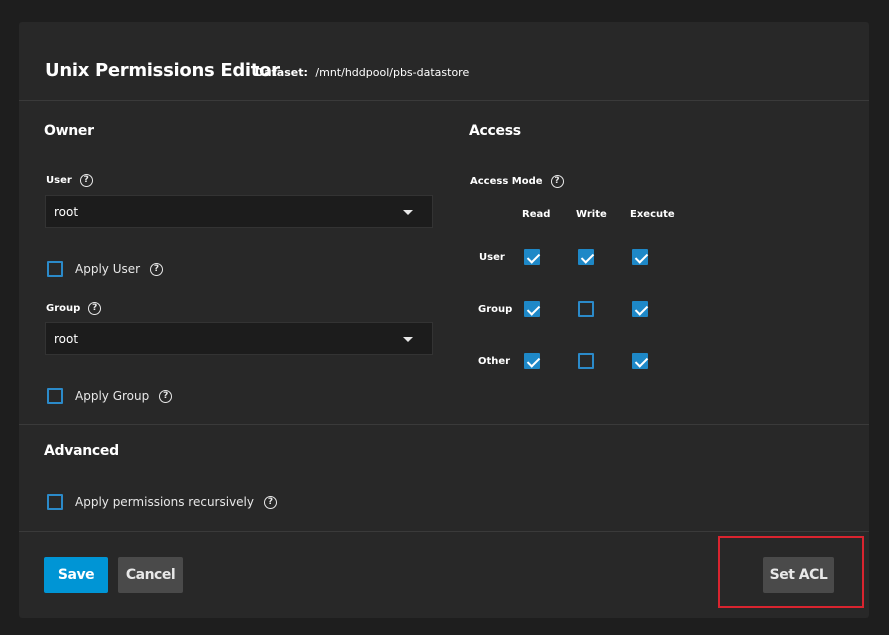  I want to click on apply-recursively-checkbox, so click(55, 502).